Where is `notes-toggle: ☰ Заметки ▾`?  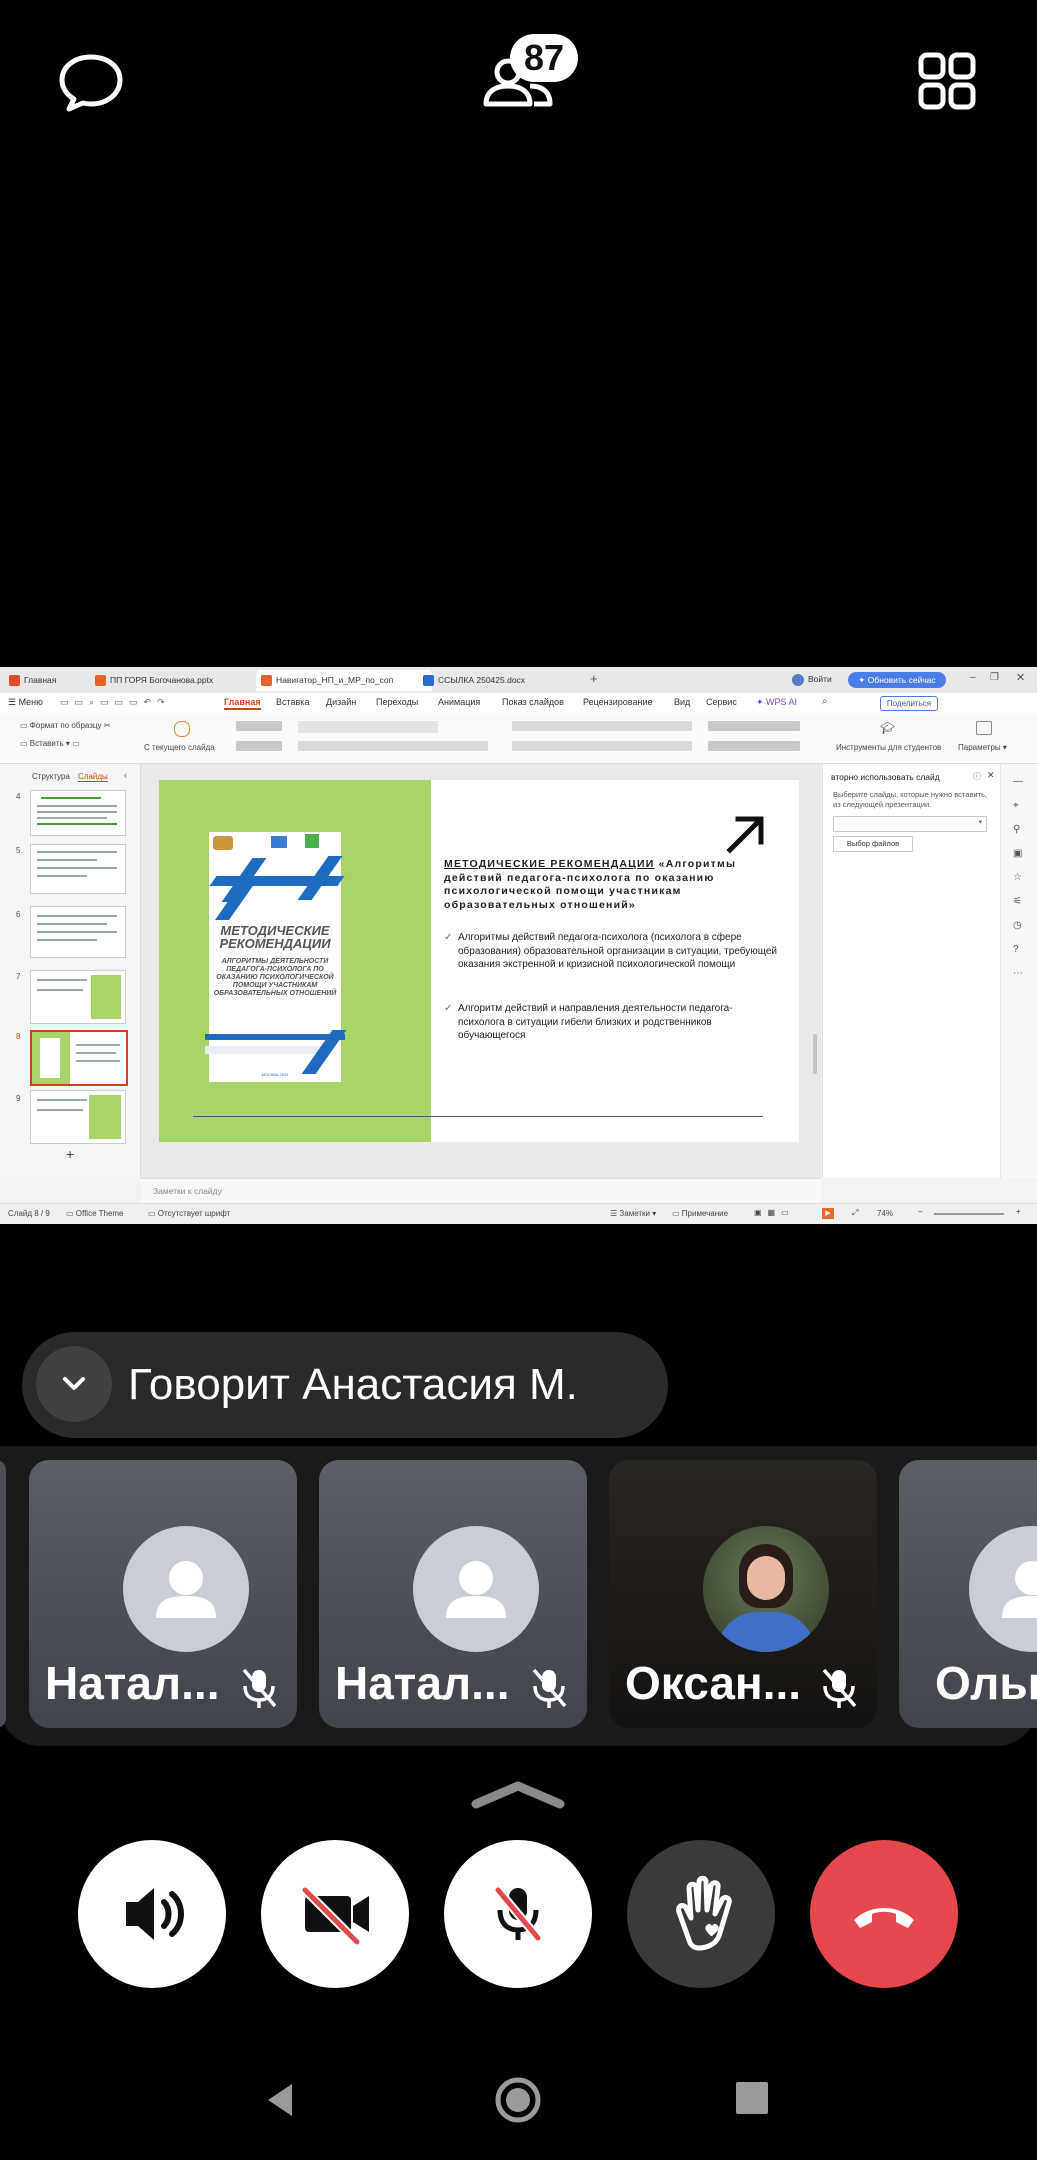
notes-toggle: ☰ Заметки ▾ is located at coordinates (633, 1213).